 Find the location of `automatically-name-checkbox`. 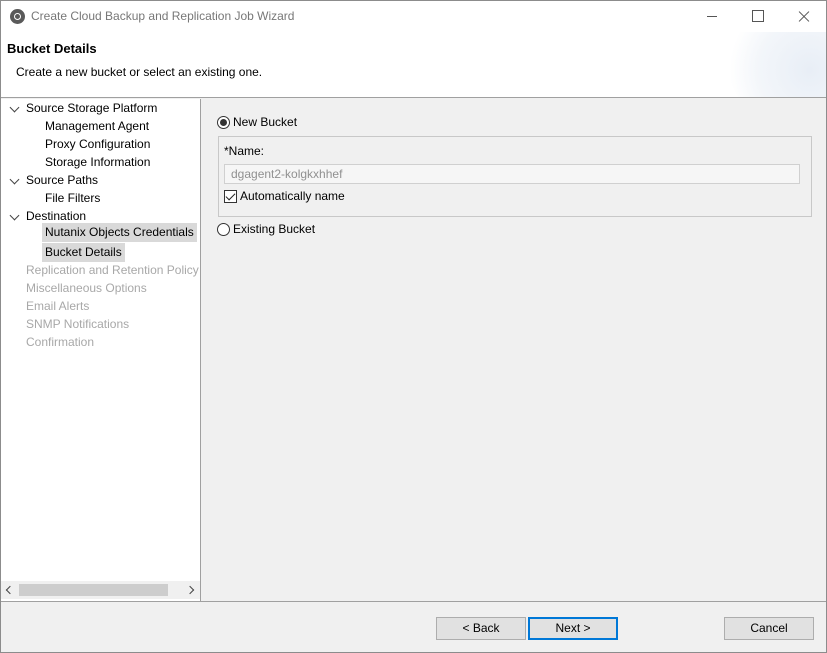

automatically-name-checkbox is located at coordinates (230, 196).